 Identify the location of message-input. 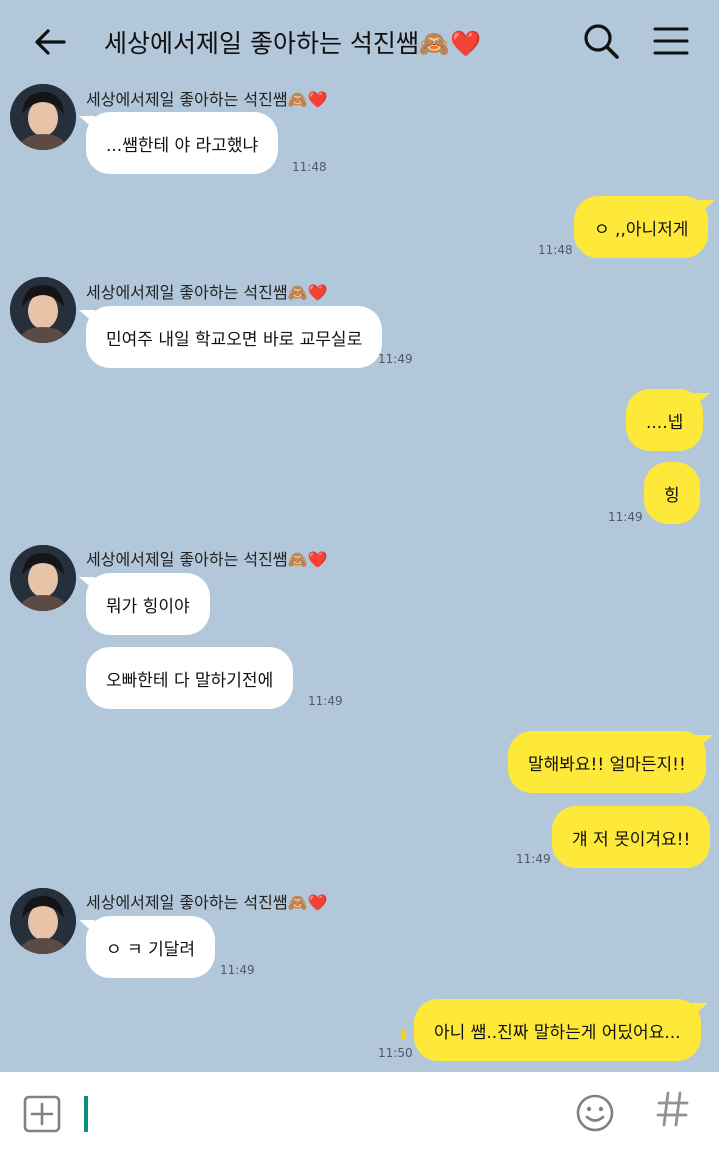
(324, 1114).